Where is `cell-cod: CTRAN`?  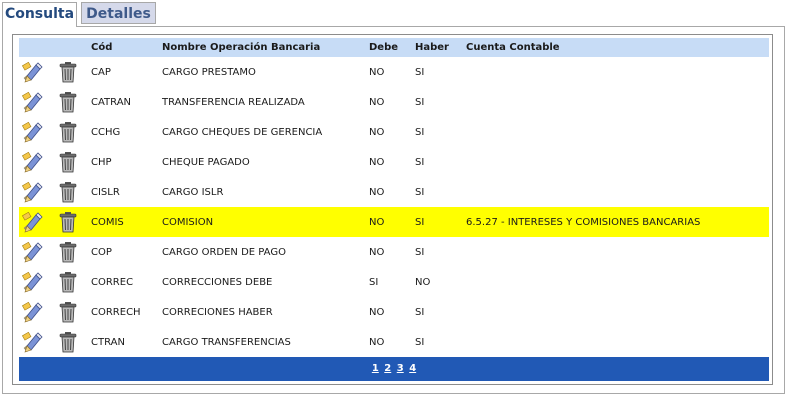 cell-cod: CTRAN is located at coordinates (108, 342).